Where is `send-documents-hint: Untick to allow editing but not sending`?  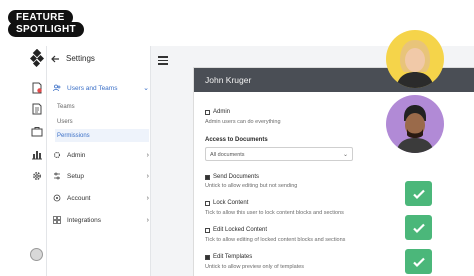
send-documents-hint: Untick to allow editing but not sending is located at coordinates (251, 186).